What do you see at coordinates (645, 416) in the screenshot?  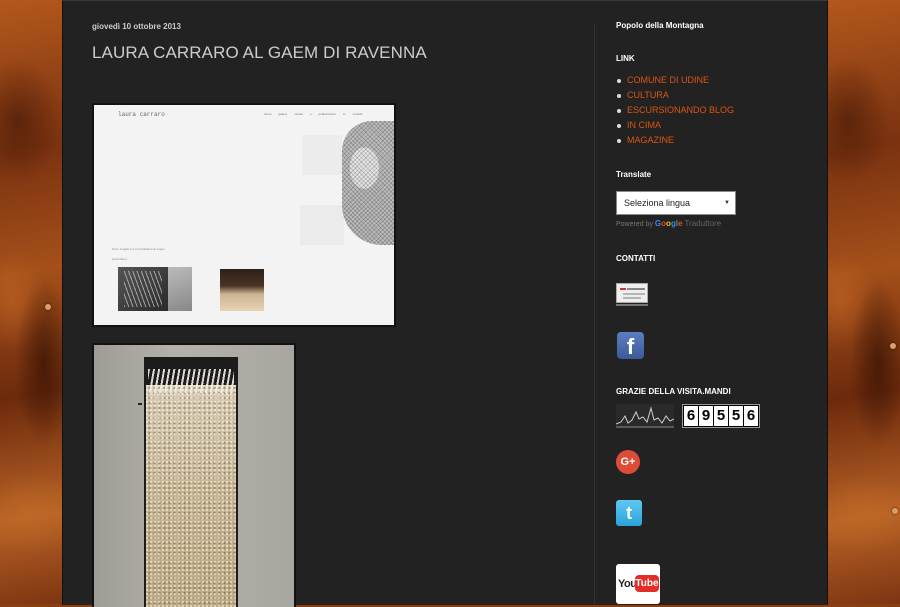 I see `visit-graph-icon` at bounding box center [645, 416].